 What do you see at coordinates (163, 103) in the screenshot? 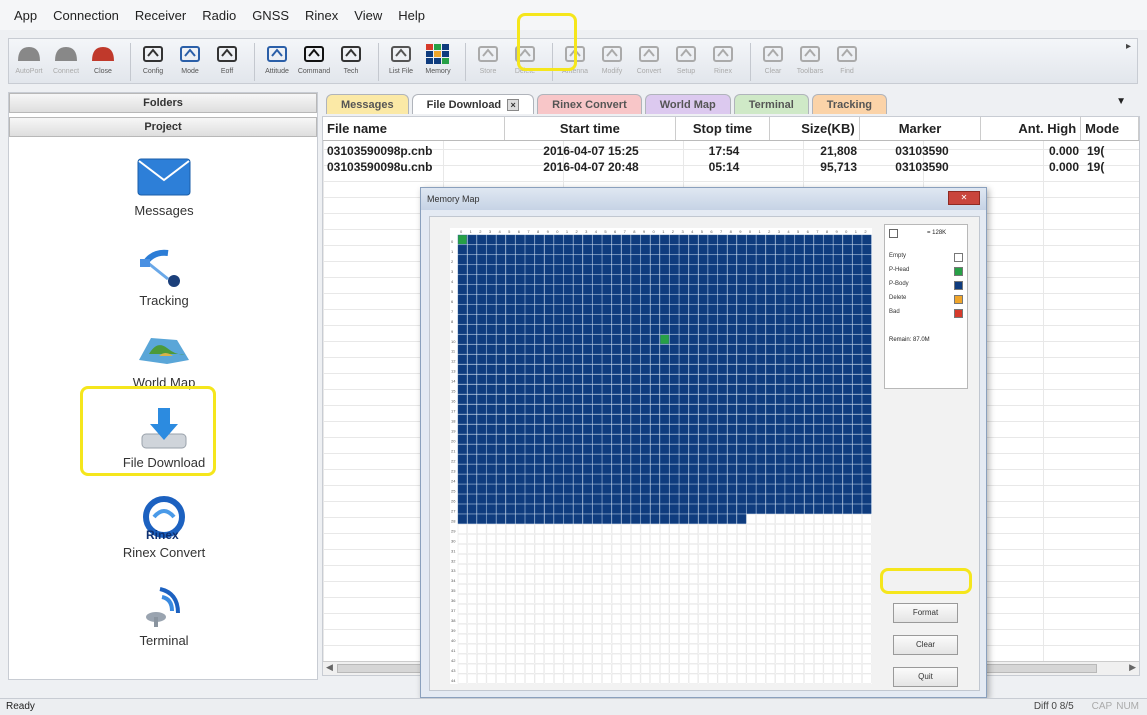
I see `folders-header: Folders` at bounding box center [163, 103].